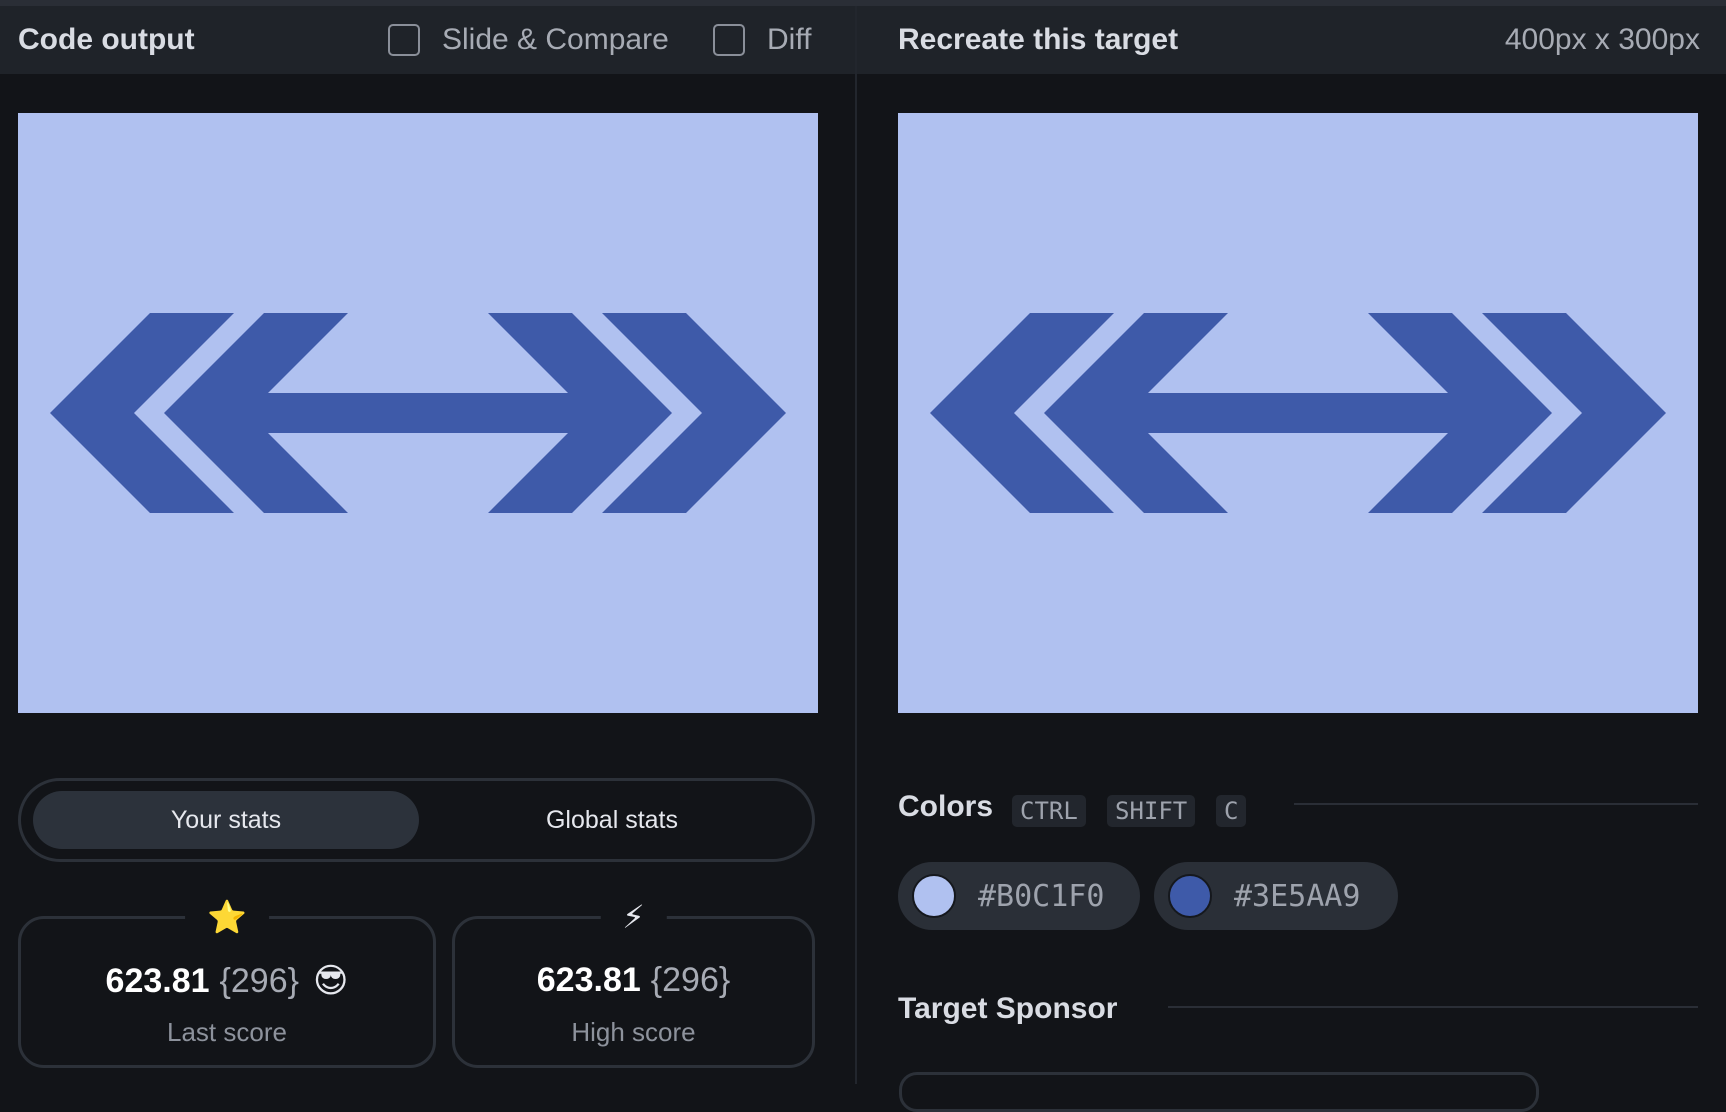  Describe the element at coordinates (106, 39) in the screenshot. I see `code-output-title: Code output` at that location.